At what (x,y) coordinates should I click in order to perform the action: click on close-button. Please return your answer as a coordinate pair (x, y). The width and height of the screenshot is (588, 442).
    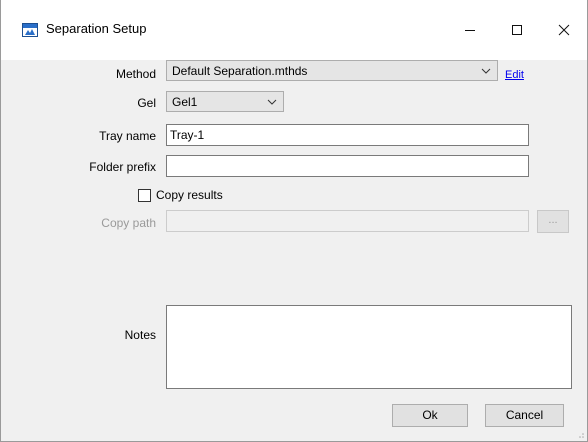
    Looking at the image, I should click on (564, 30).